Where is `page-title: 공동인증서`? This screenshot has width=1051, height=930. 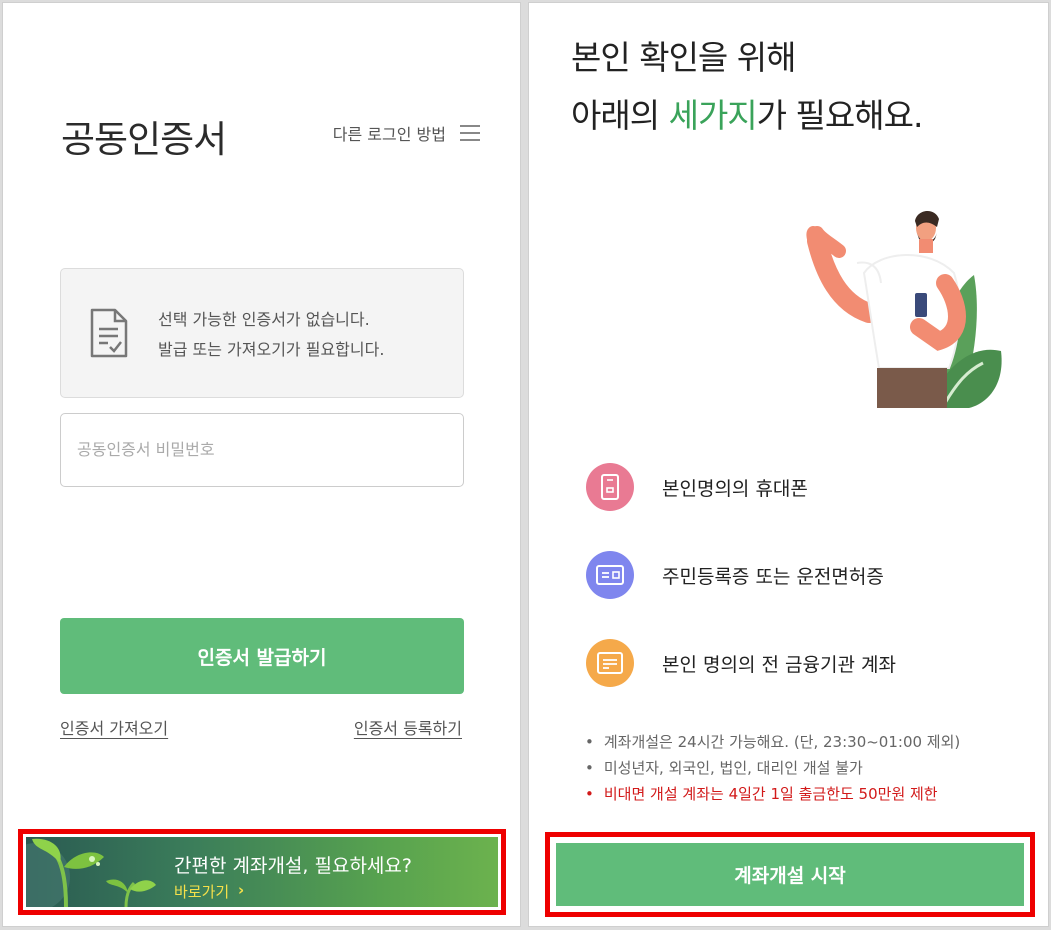 page-title: 공동인증서 is located at coordinates (144, 139).